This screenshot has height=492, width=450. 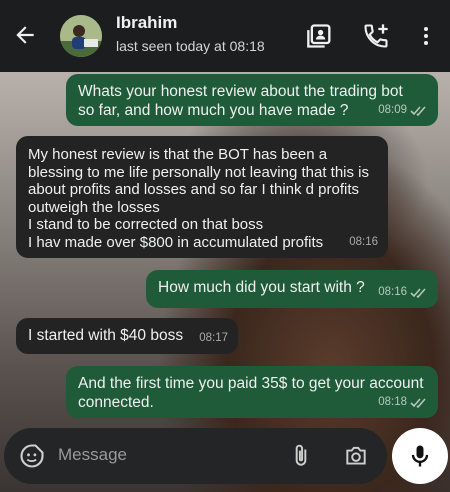 I want to click on message-time: 08:18, so click(x=392, y=402).